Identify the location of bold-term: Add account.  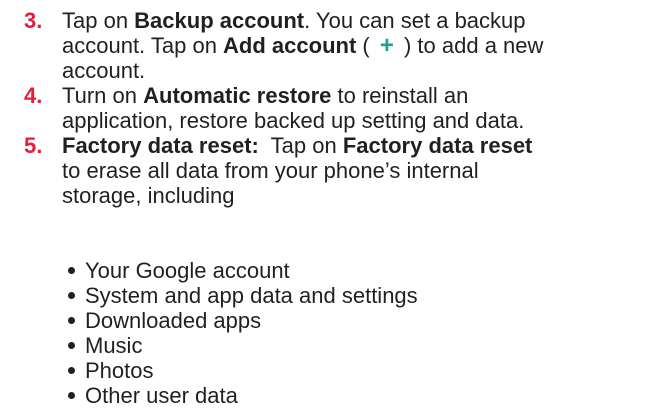
(290, 45).